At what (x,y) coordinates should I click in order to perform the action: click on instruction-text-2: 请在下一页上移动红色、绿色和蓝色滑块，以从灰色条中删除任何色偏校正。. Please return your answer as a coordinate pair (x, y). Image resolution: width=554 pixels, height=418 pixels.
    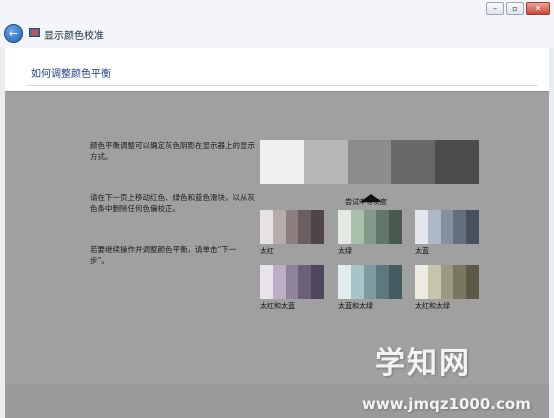
    Looking at the image, I should click on (172, 203).